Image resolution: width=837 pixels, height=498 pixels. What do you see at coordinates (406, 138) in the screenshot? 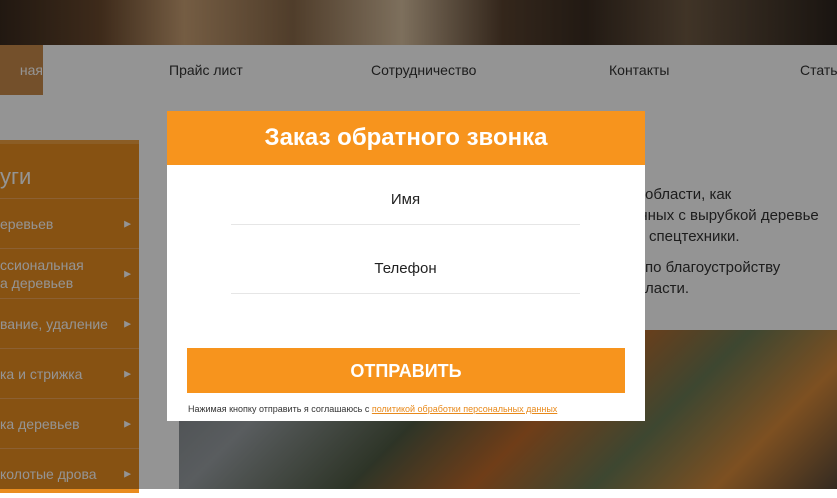
I see `modal-title: Заказ обратного звонка` at bounding box center [406, 138].